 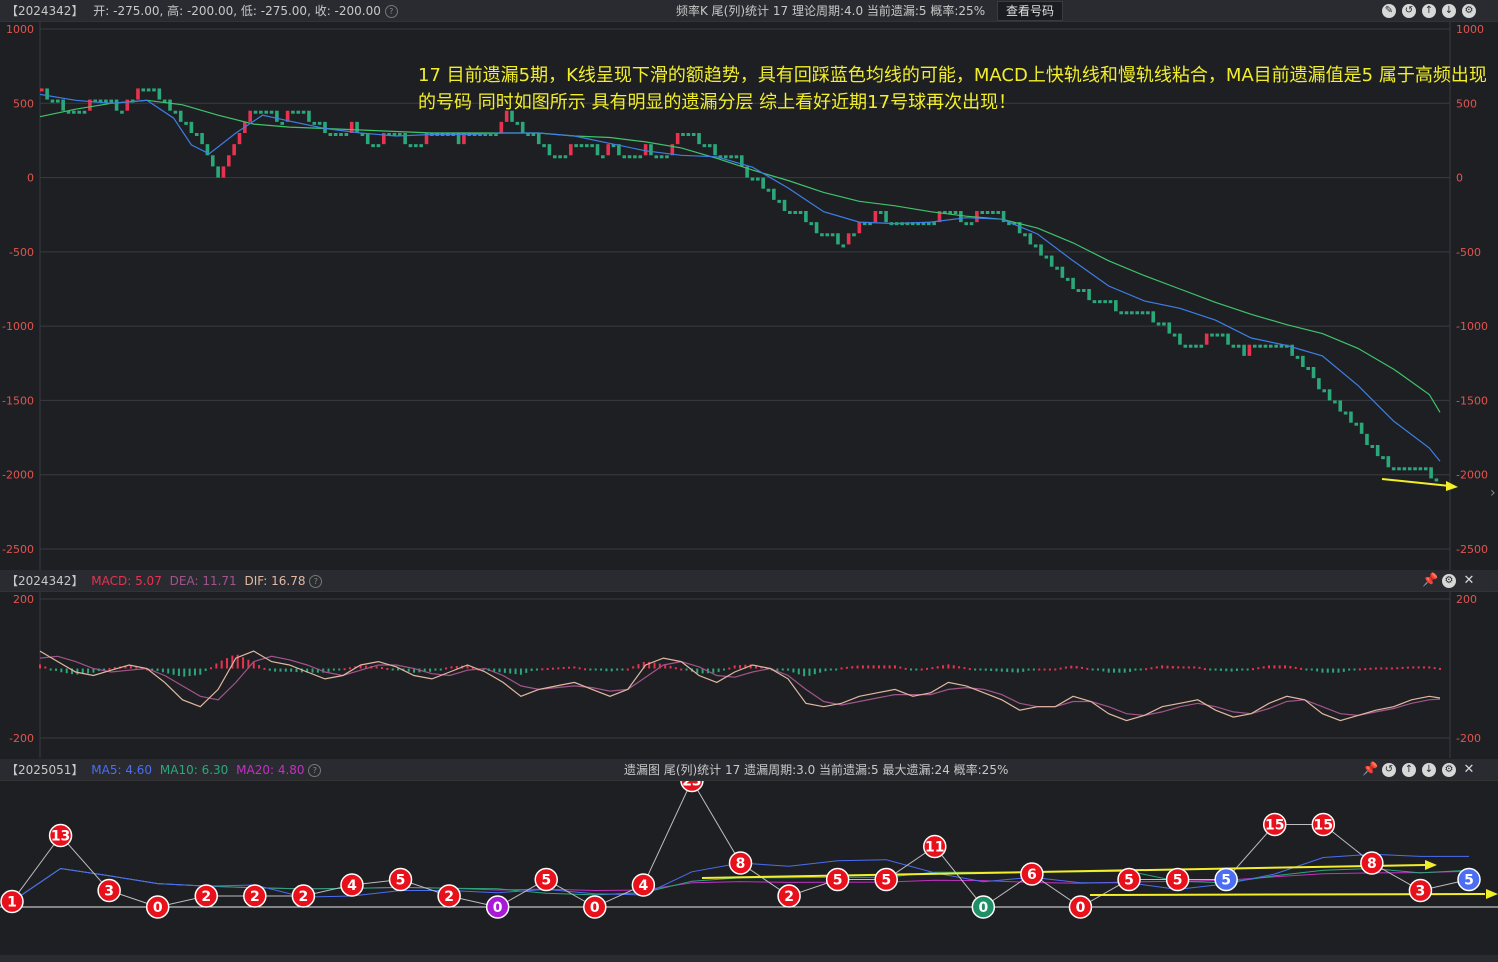 I want to click on omission-point-label: 3, so click(x=1421, y=892).